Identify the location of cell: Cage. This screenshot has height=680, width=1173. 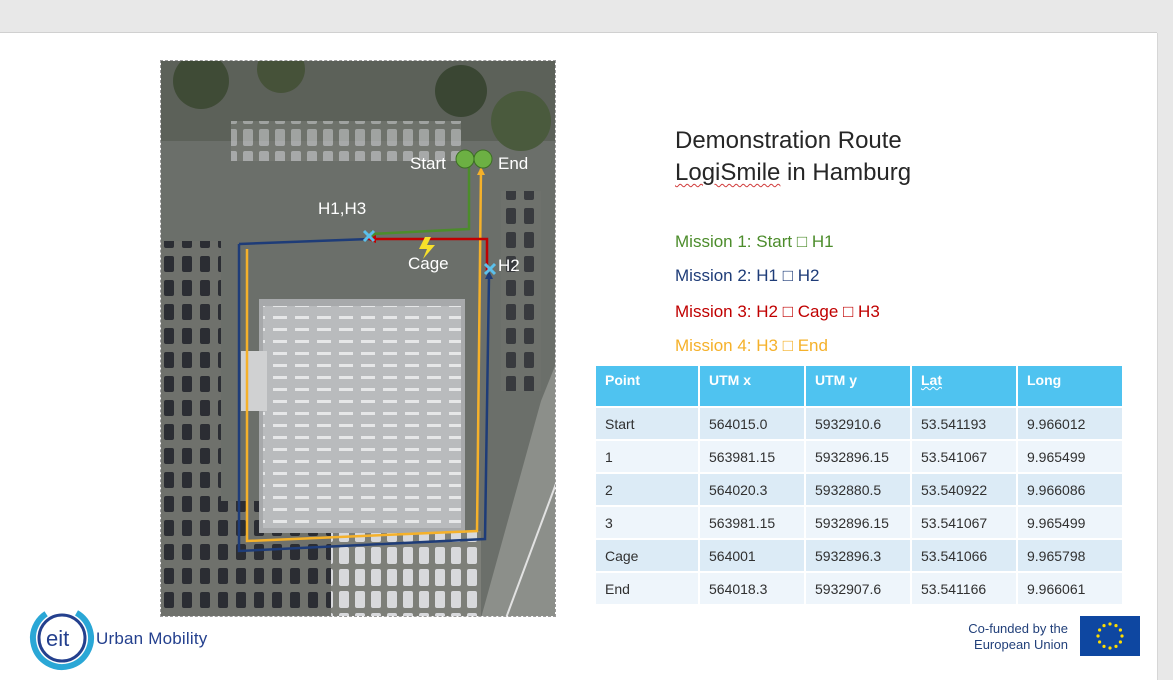
(647, 555).